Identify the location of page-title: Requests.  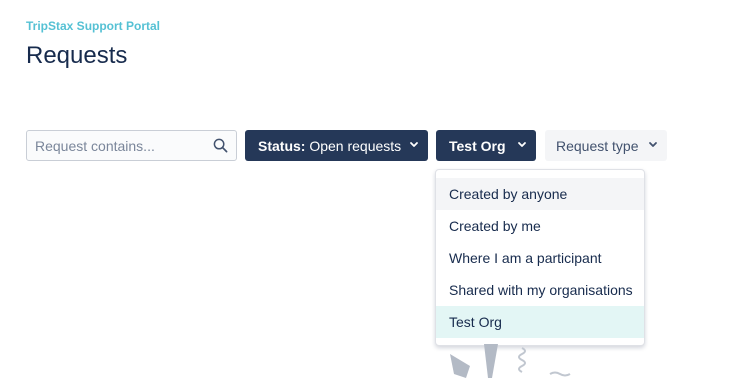
(77, 55).